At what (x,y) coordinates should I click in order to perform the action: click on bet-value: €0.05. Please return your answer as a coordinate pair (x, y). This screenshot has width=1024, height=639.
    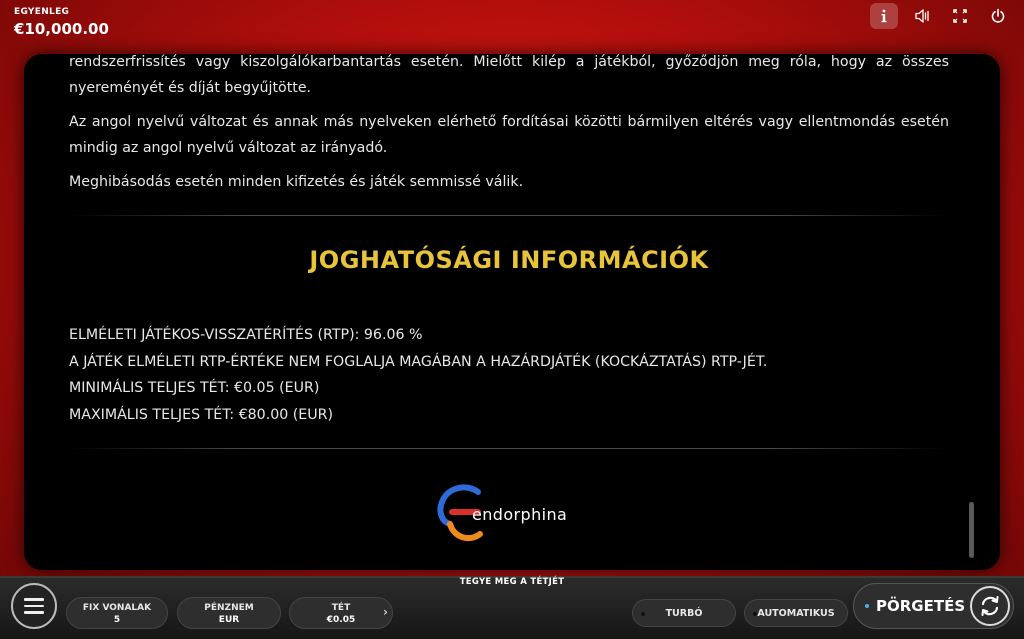
    Looking at the image, I should click on (341, 620).